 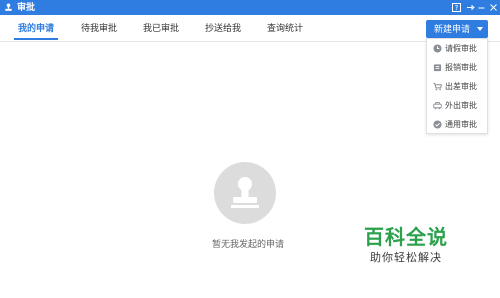 What do you see at coordinates (406, 238) in the screenshot?
I see `watermark-logo-text: 百科全说` at bounding box center [406, 238].